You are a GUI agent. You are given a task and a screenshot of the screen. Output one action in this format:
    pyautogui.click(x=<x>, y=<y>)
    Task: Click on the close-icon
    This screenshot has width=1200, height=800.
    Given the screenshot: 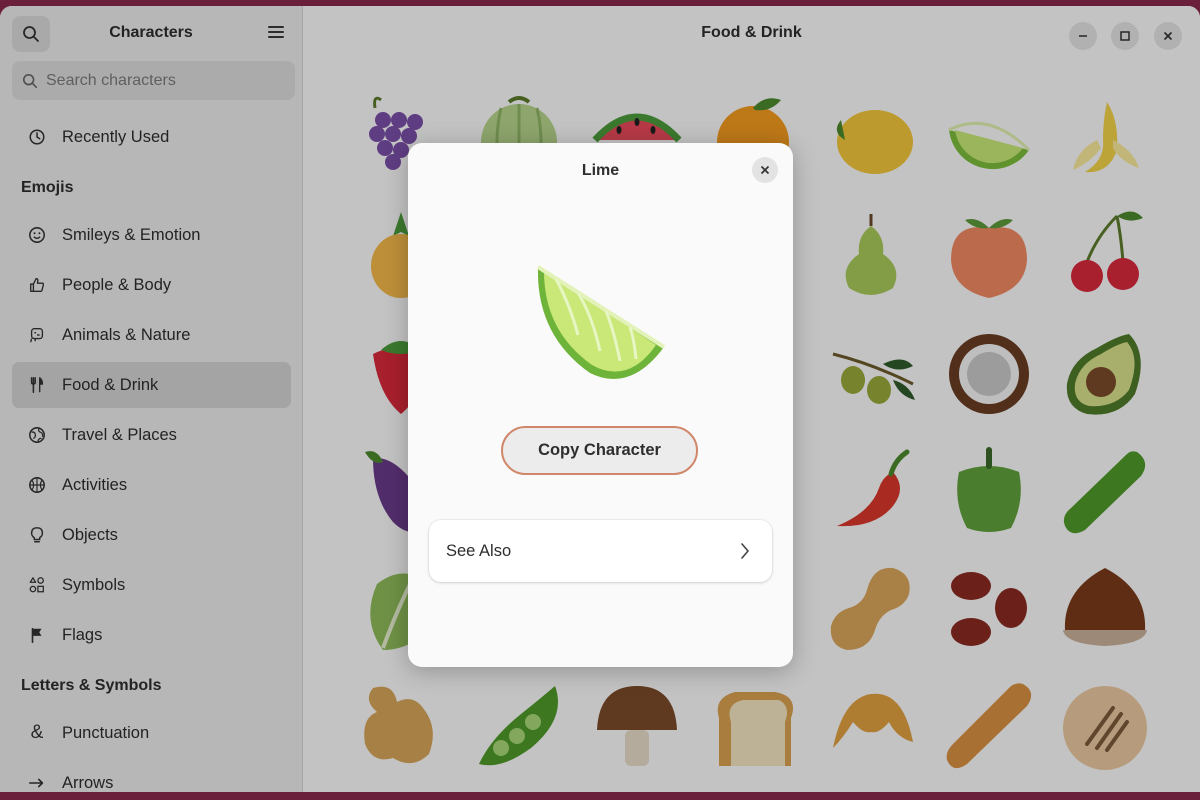 What is the action you would take?
    pyautogui.click(x=765, y=170)
    